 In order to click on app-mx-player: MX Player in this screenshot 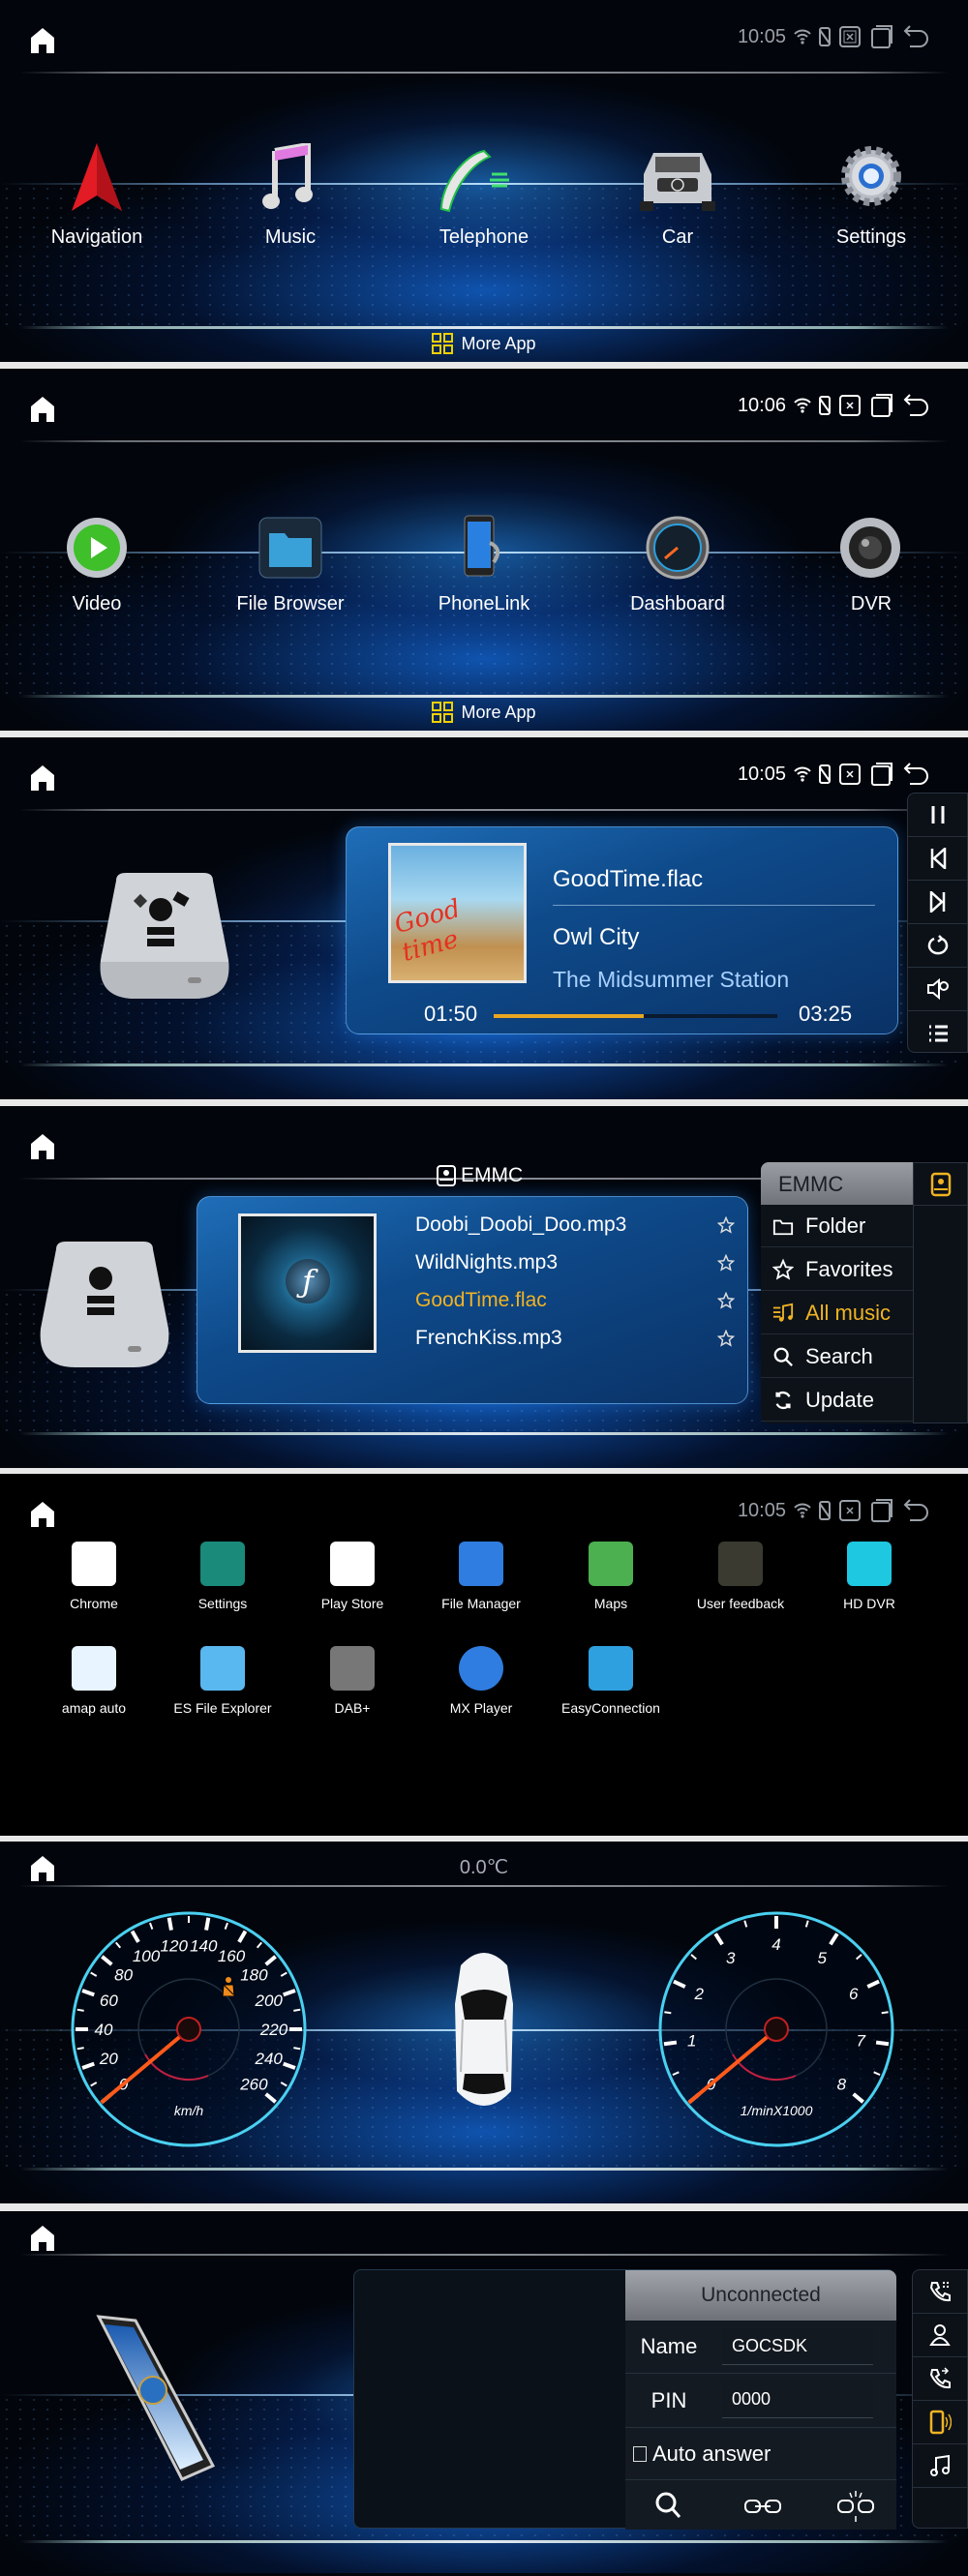, I will do `click(481, 1681)`.